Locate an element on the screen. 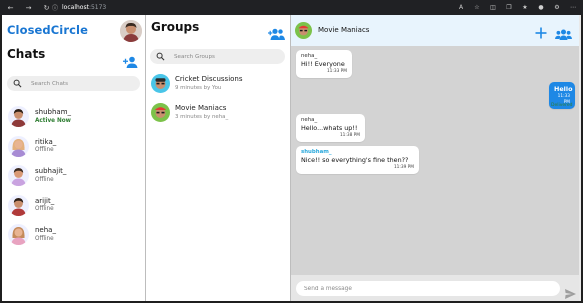 This screenshot has width=583, height=303. group-add-icon is located at coordinates (276, 32).